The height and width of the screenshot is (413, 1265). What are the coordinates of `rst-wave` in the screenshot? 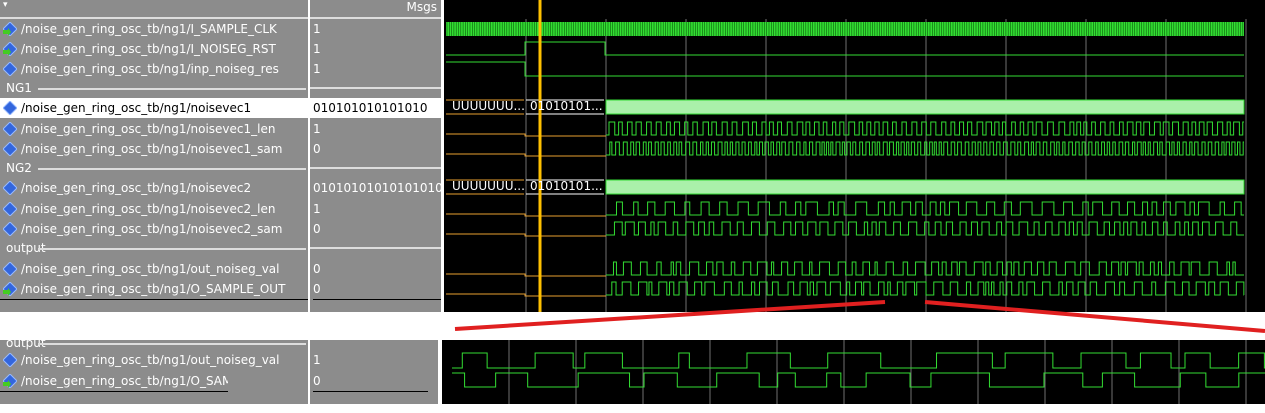 It's located at (845, 48).